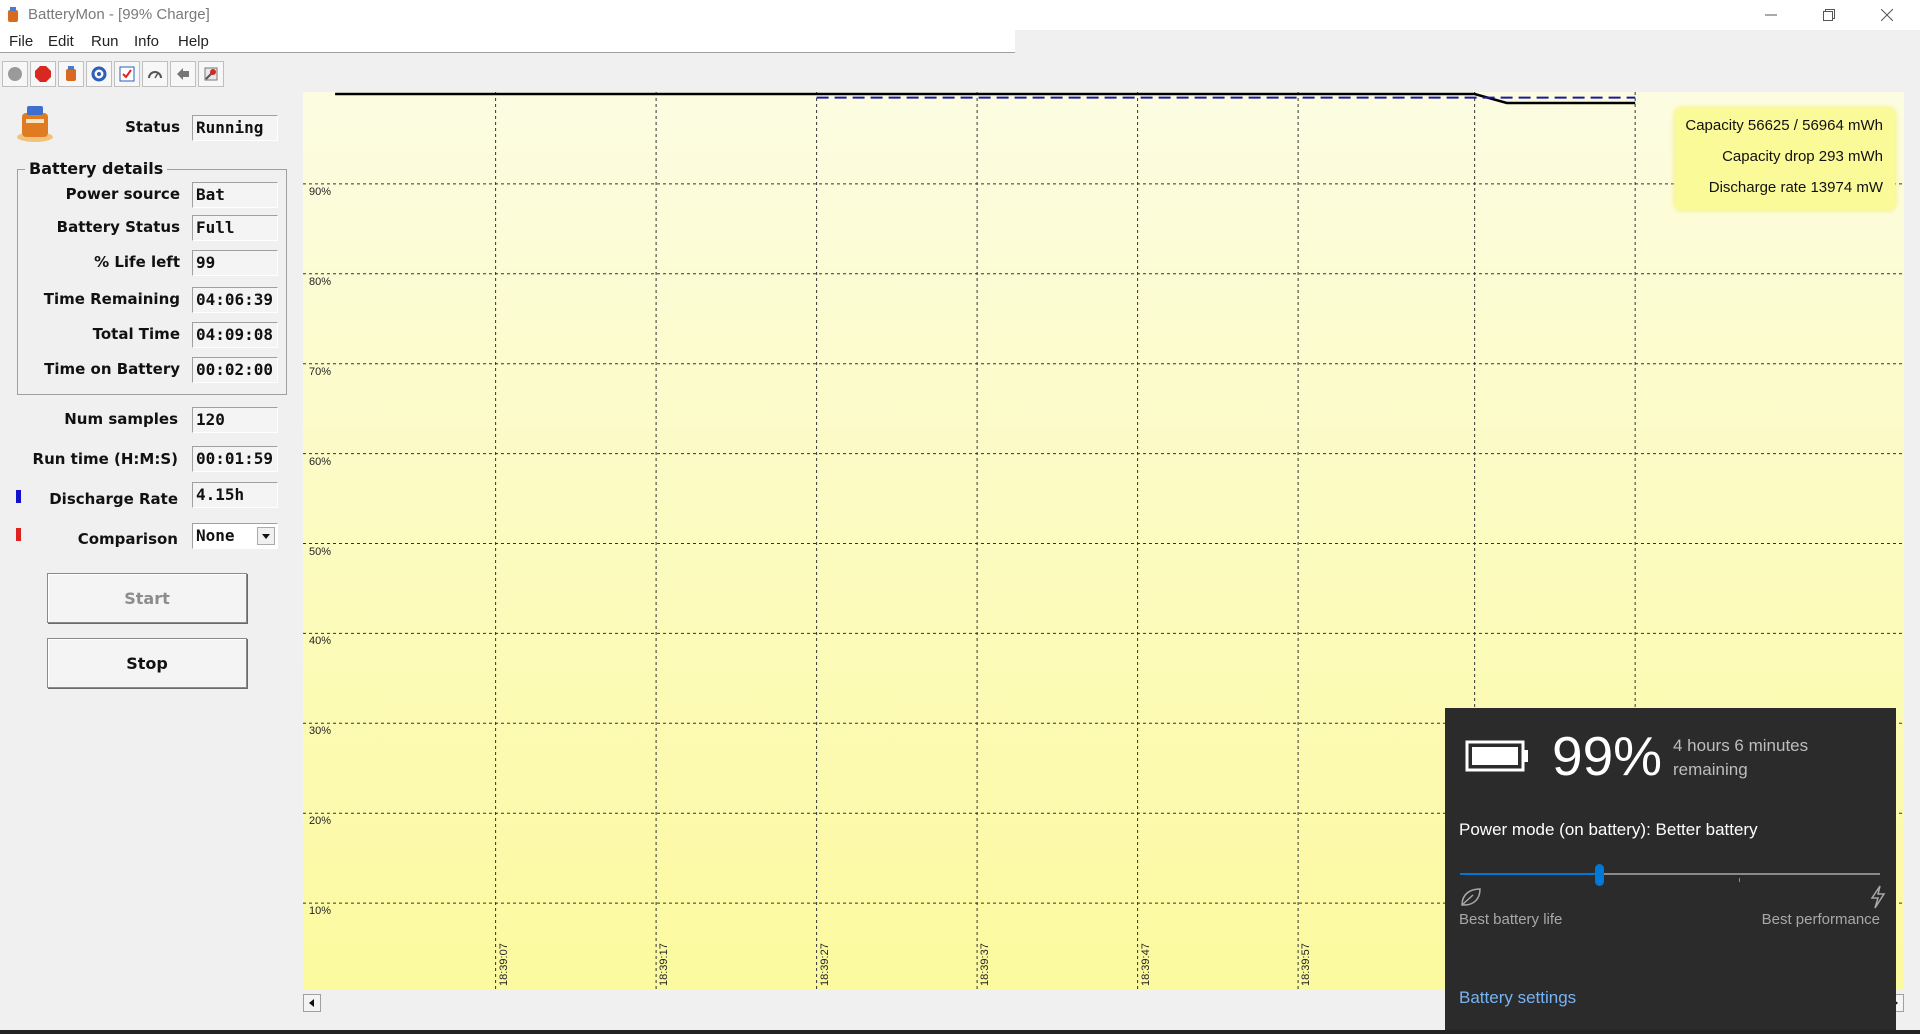  I want to click on menu-file: File, so click(21, 41).